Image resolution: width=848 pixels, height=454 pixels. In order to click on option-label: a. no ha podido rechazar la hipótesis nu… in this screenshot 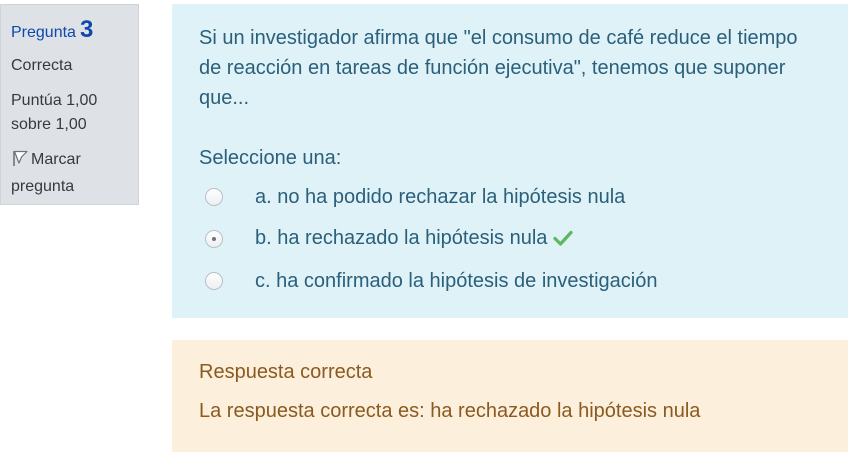, I will do `click(440, 196)`.